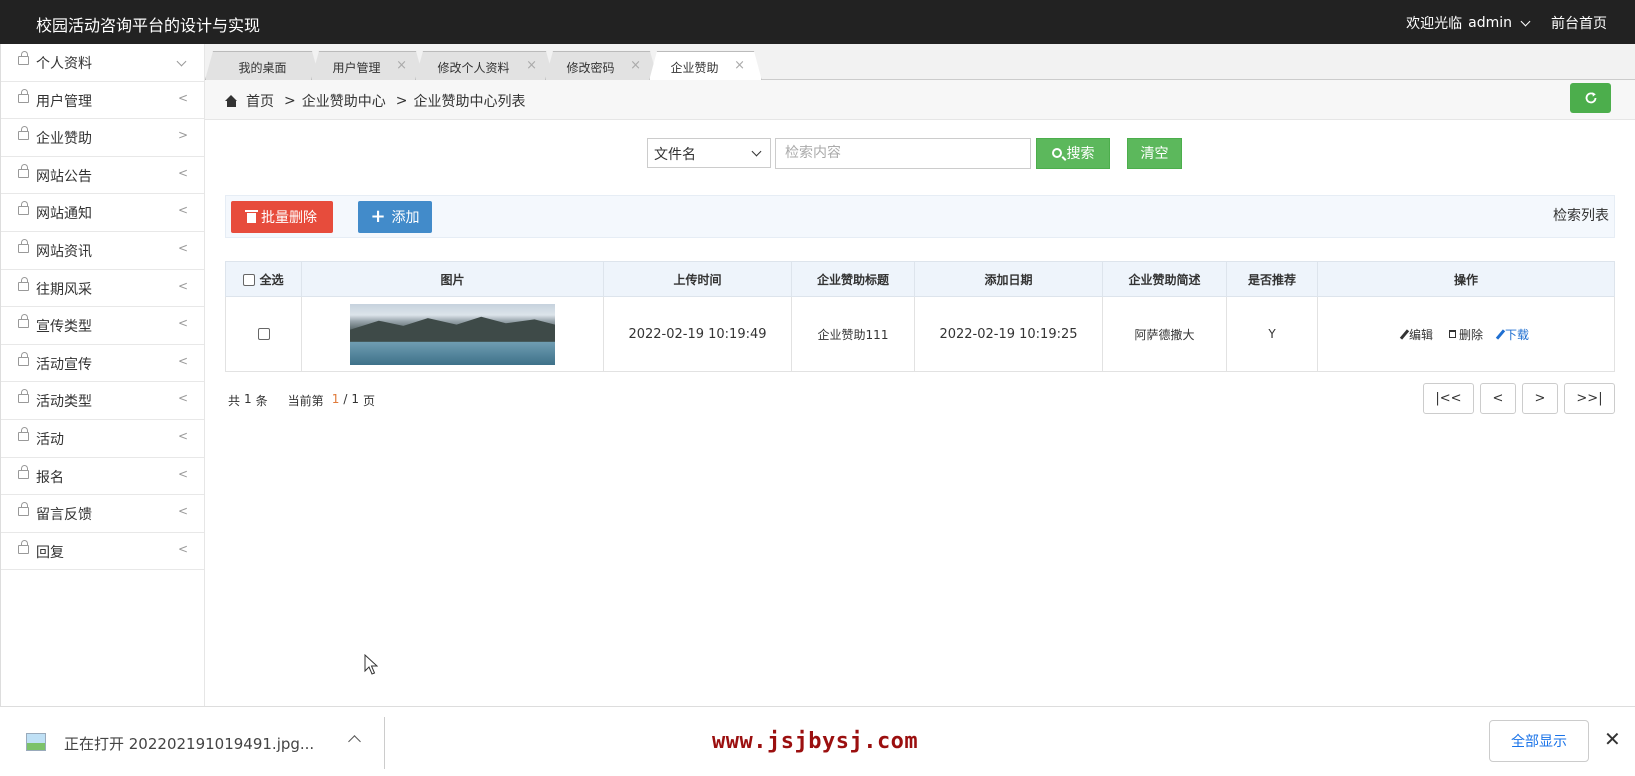 This screenshot has width=1635, height=776. I want to click on batch-delete-label: 批量删除, so click(289, 218).